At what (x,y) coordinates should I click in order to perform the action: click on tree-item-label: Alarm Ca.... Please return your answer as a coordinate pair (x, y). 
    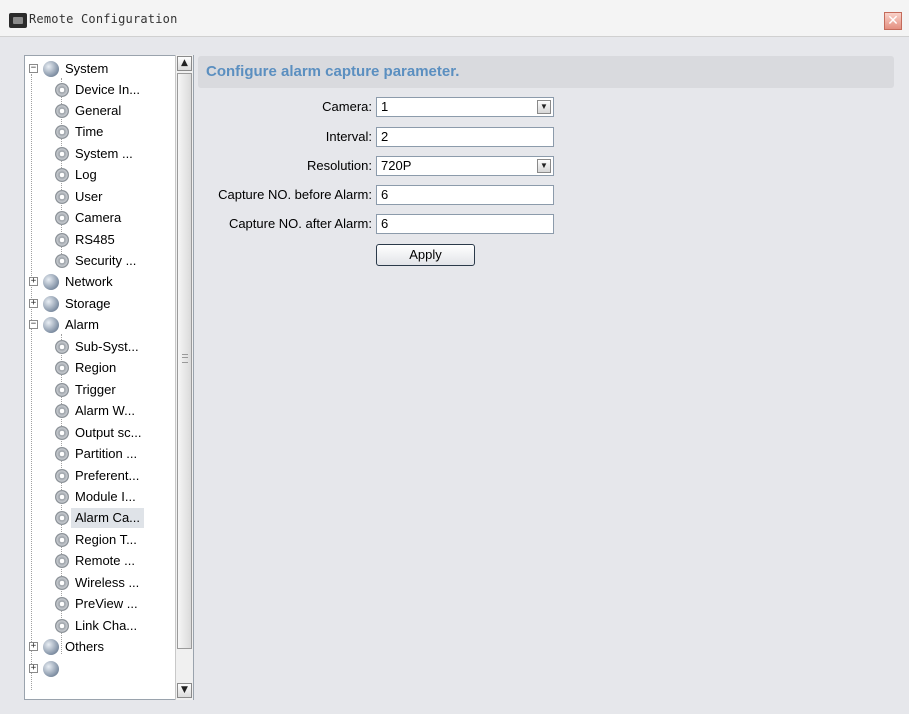
    Looking at the image, I should click on (108, 518).